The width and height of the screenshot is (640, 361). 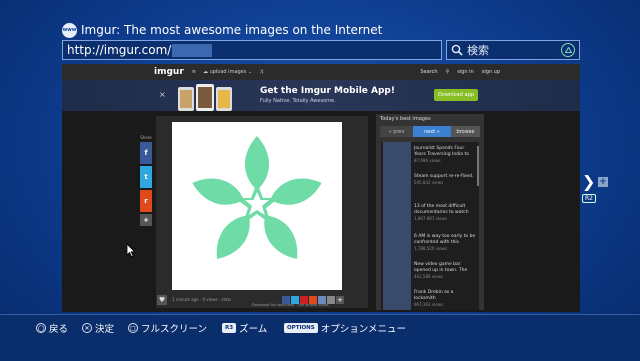 What do you see at coordinates (478, 50) in the screenshot?
I see `search-label: 検索` at bounding box center [478, 50].